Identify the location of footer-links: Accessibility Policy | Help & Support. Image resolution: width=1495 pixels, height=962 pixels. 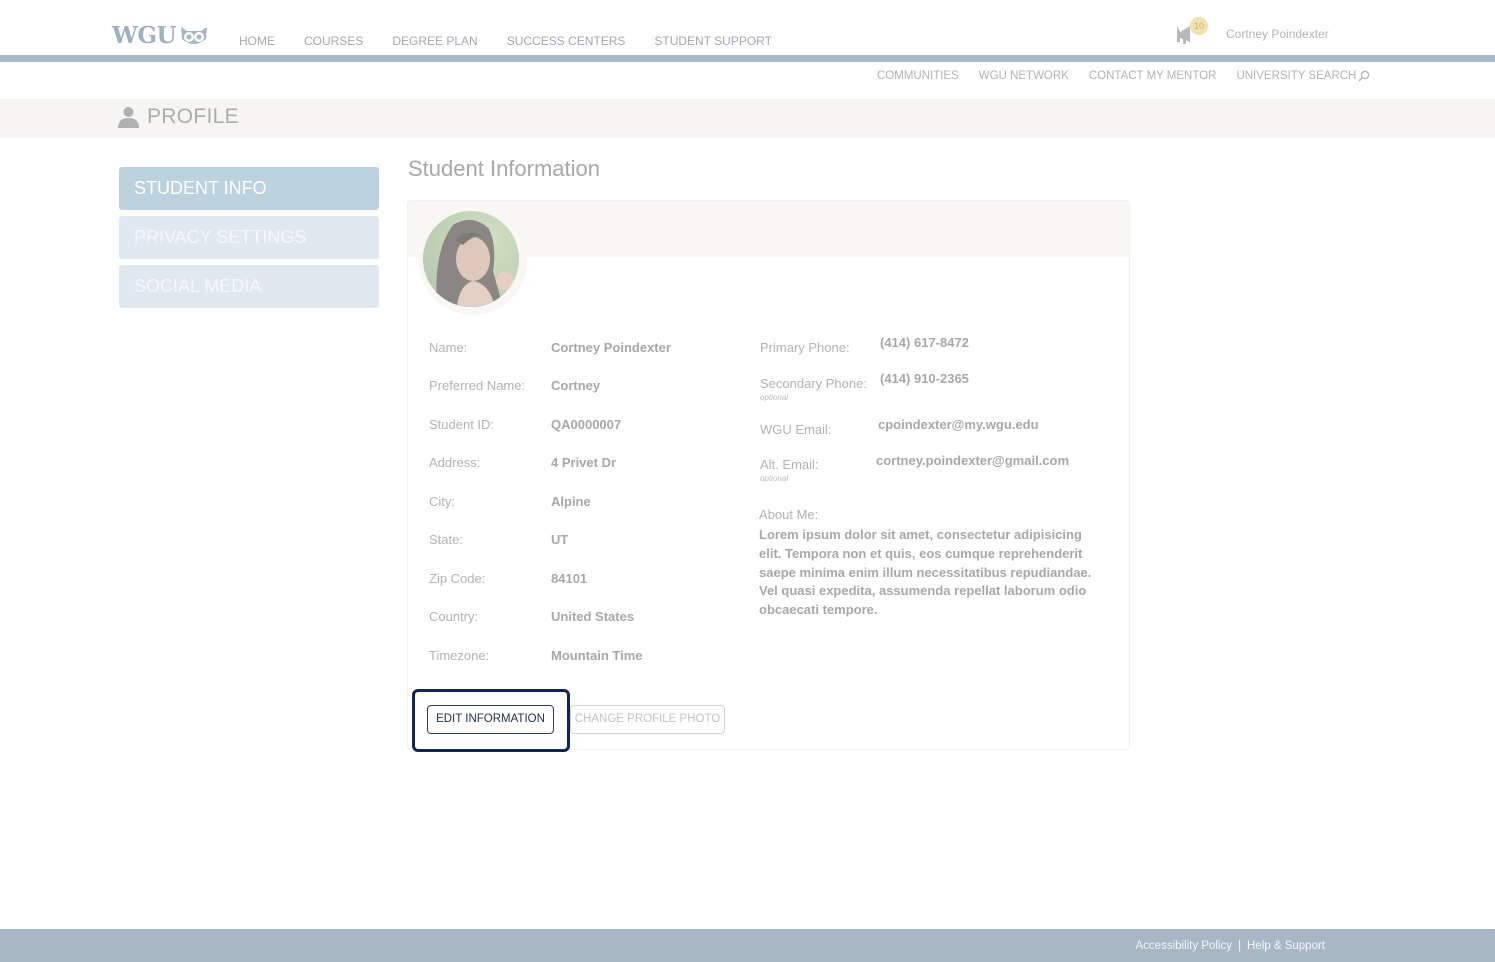
(1231, 946).